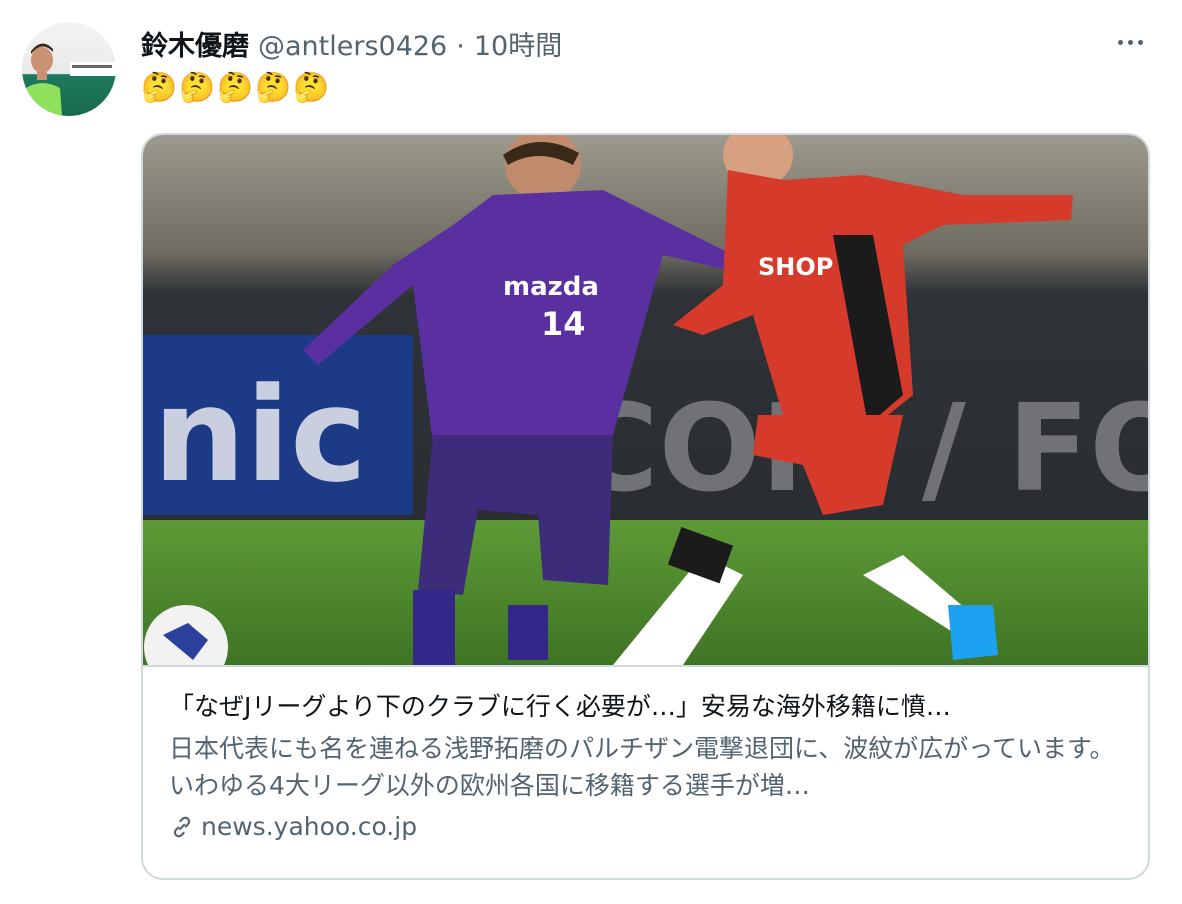 The height and width of the screenshot is (904, 1182). I want to click on avatar-image, so click(70, 79).